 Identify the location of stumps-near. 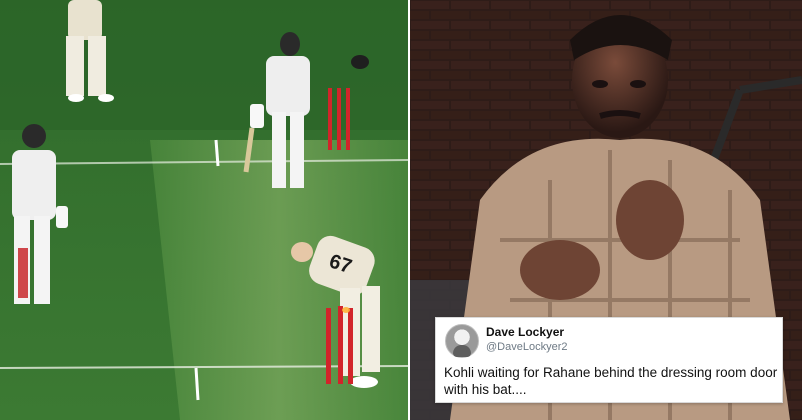
(339, 345).